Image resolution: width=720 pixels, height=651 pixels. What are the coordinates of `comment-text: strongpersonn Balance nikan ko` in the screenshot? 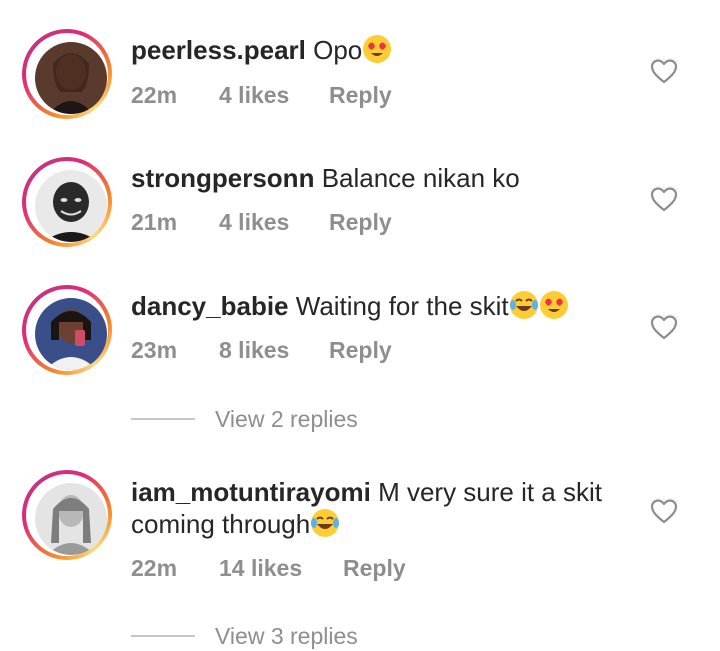 It's located at (325, 178).